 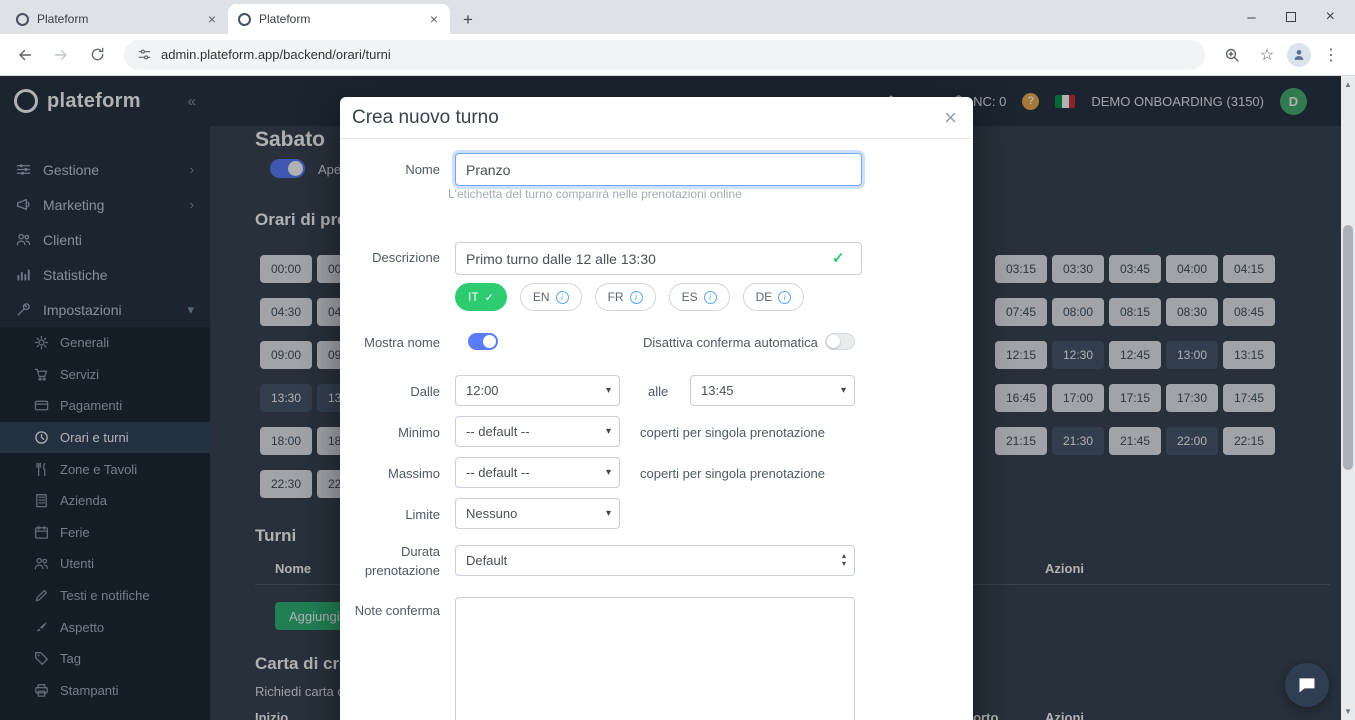 I want to click on minimo-label: Minimo, so click(x=419, y=432).